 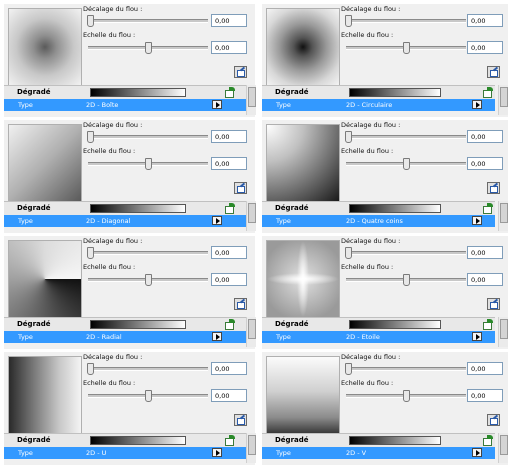 I want to click on type-label: Type, so click(x=25, y=221).